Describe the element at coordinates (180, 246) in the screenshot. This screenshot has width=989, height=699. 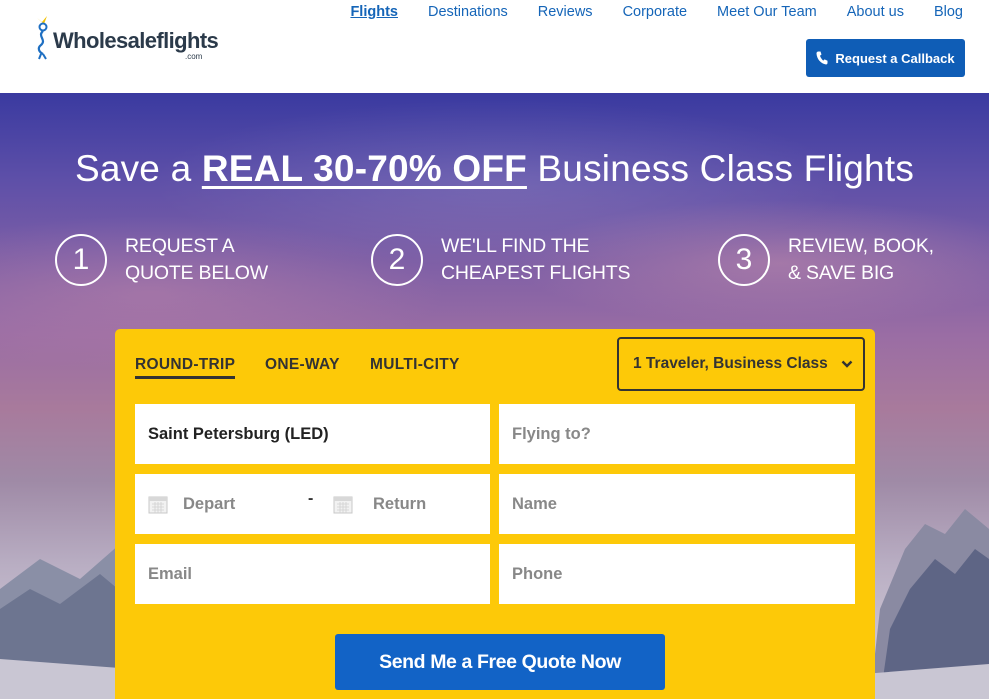
I see `step-line-1: REQUEST A` at that location.